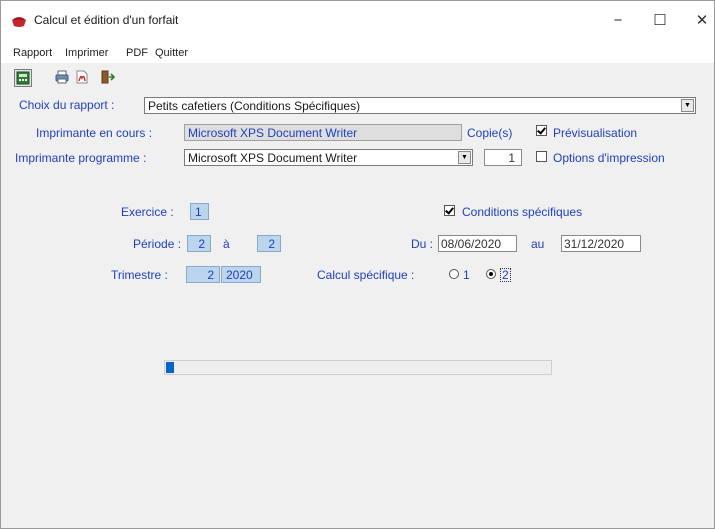 This screenshot has width=715, height=529. I want to click on trimestre-quarter-value: 2, so click(210, 275).